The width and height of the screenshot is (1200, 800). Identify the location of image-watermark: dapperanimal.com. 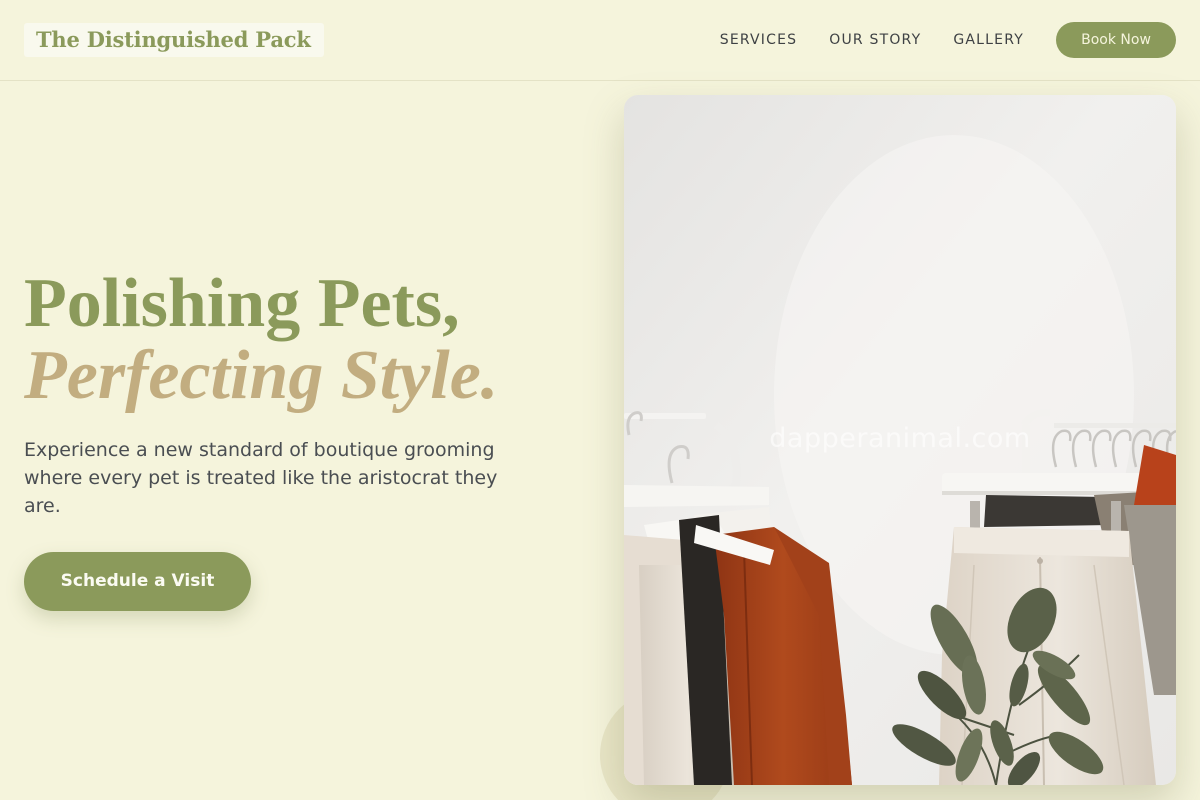
(900, 438).